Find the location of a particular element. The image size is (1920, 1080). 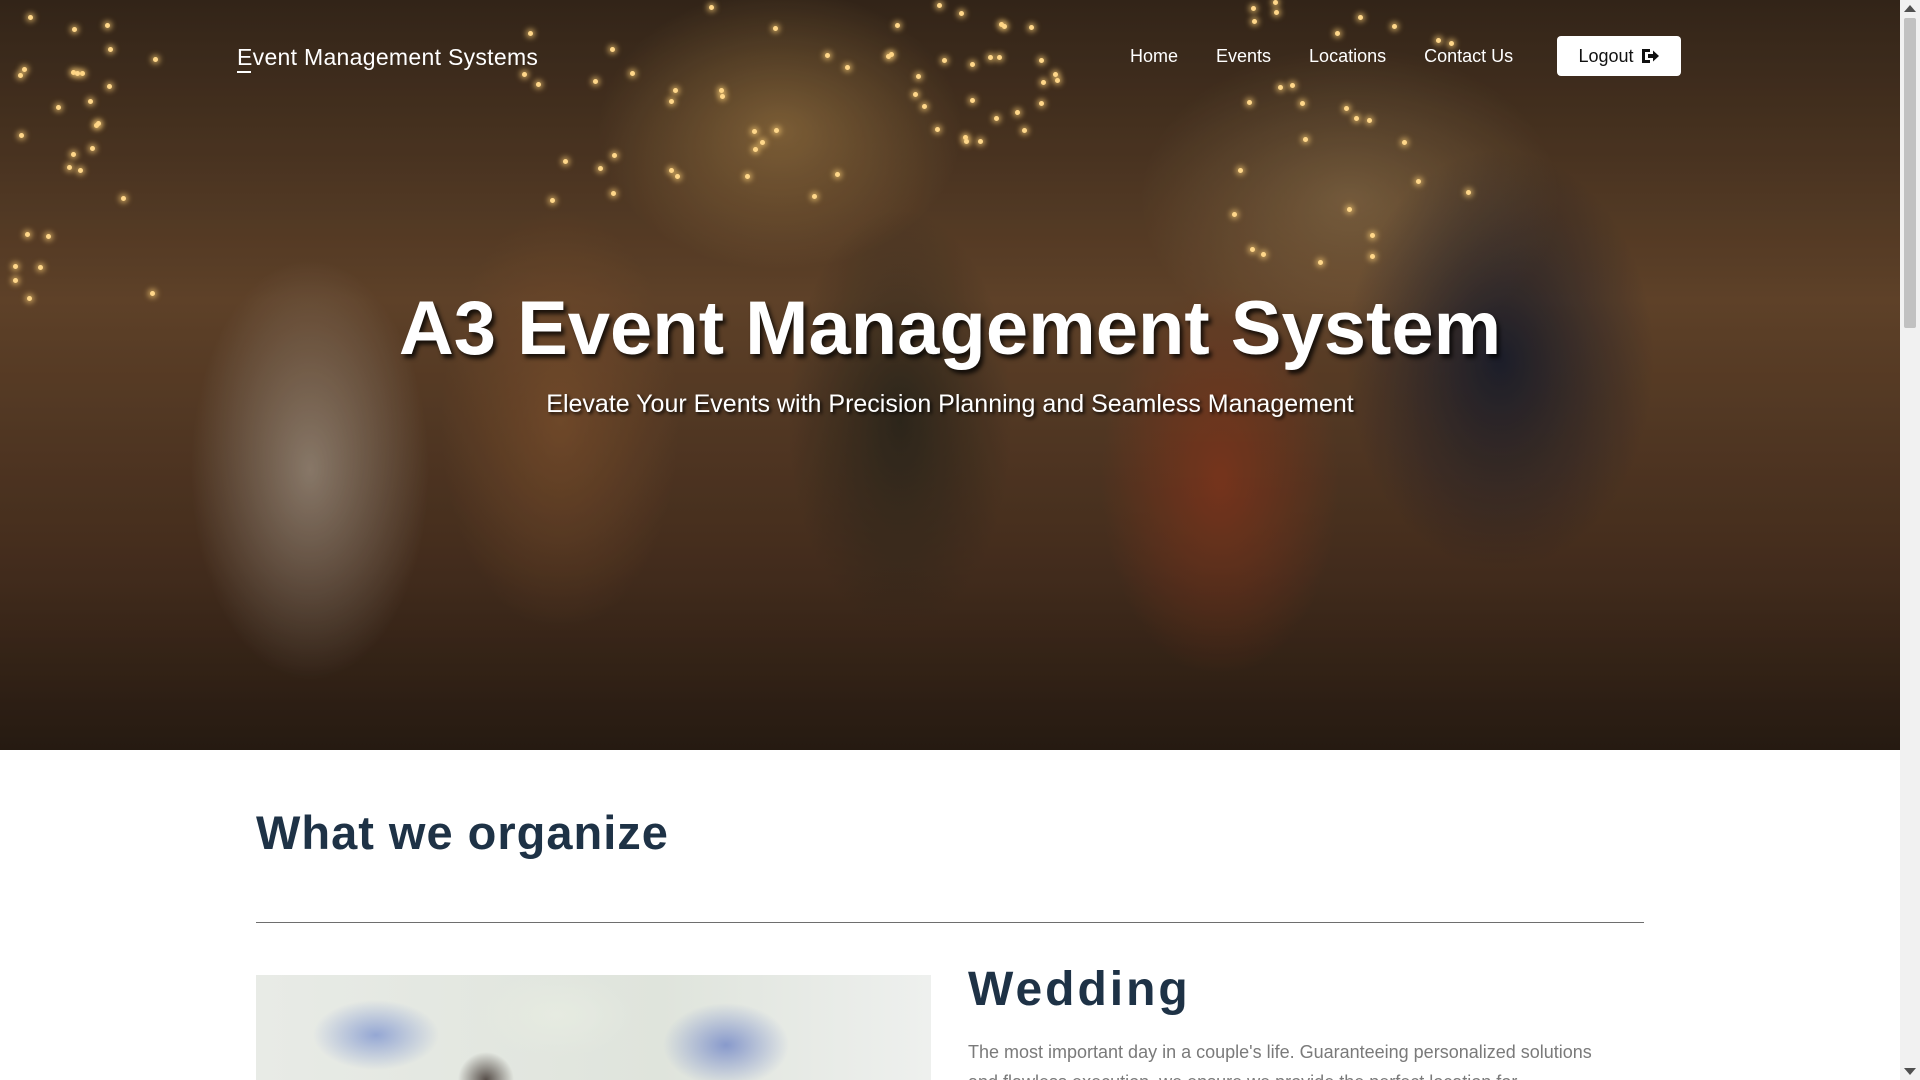

logout-button: Logout is located at coordinates (1619, 56).